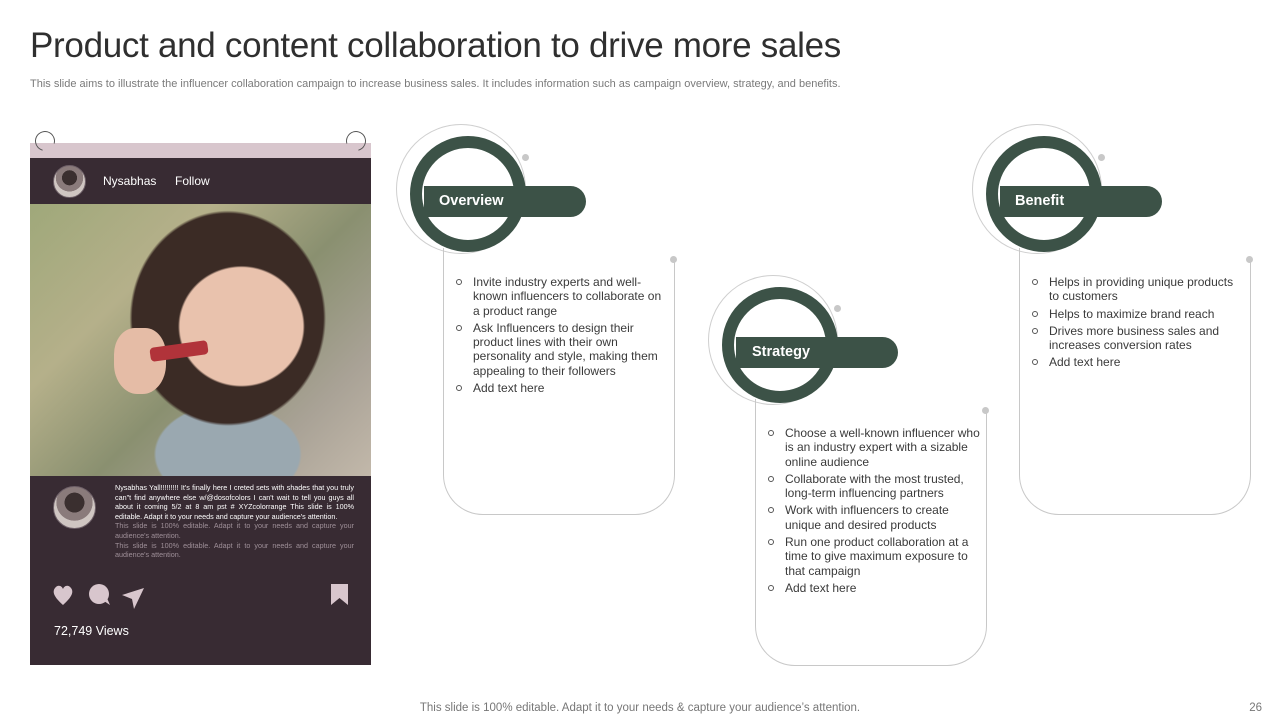 This screenshot has width=1280, height=720. I want to click on page-number: 26, so click(1255, 708).